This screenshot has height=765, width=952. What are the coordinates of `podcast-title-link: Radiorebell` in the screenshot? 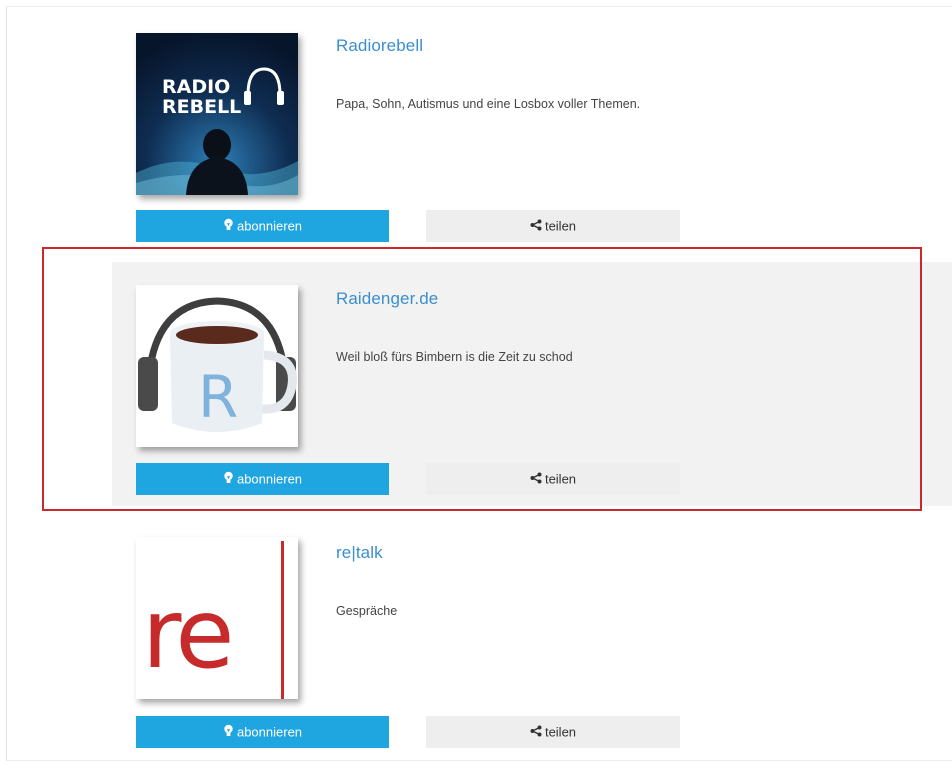 It's located at (379, 46).